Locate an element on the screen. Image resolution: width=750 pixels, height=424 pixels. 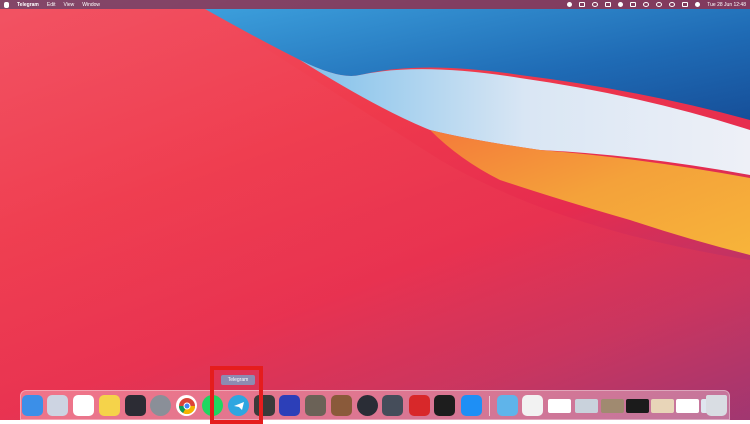
menu-edit: Edit is located at coordinates (51, 5).